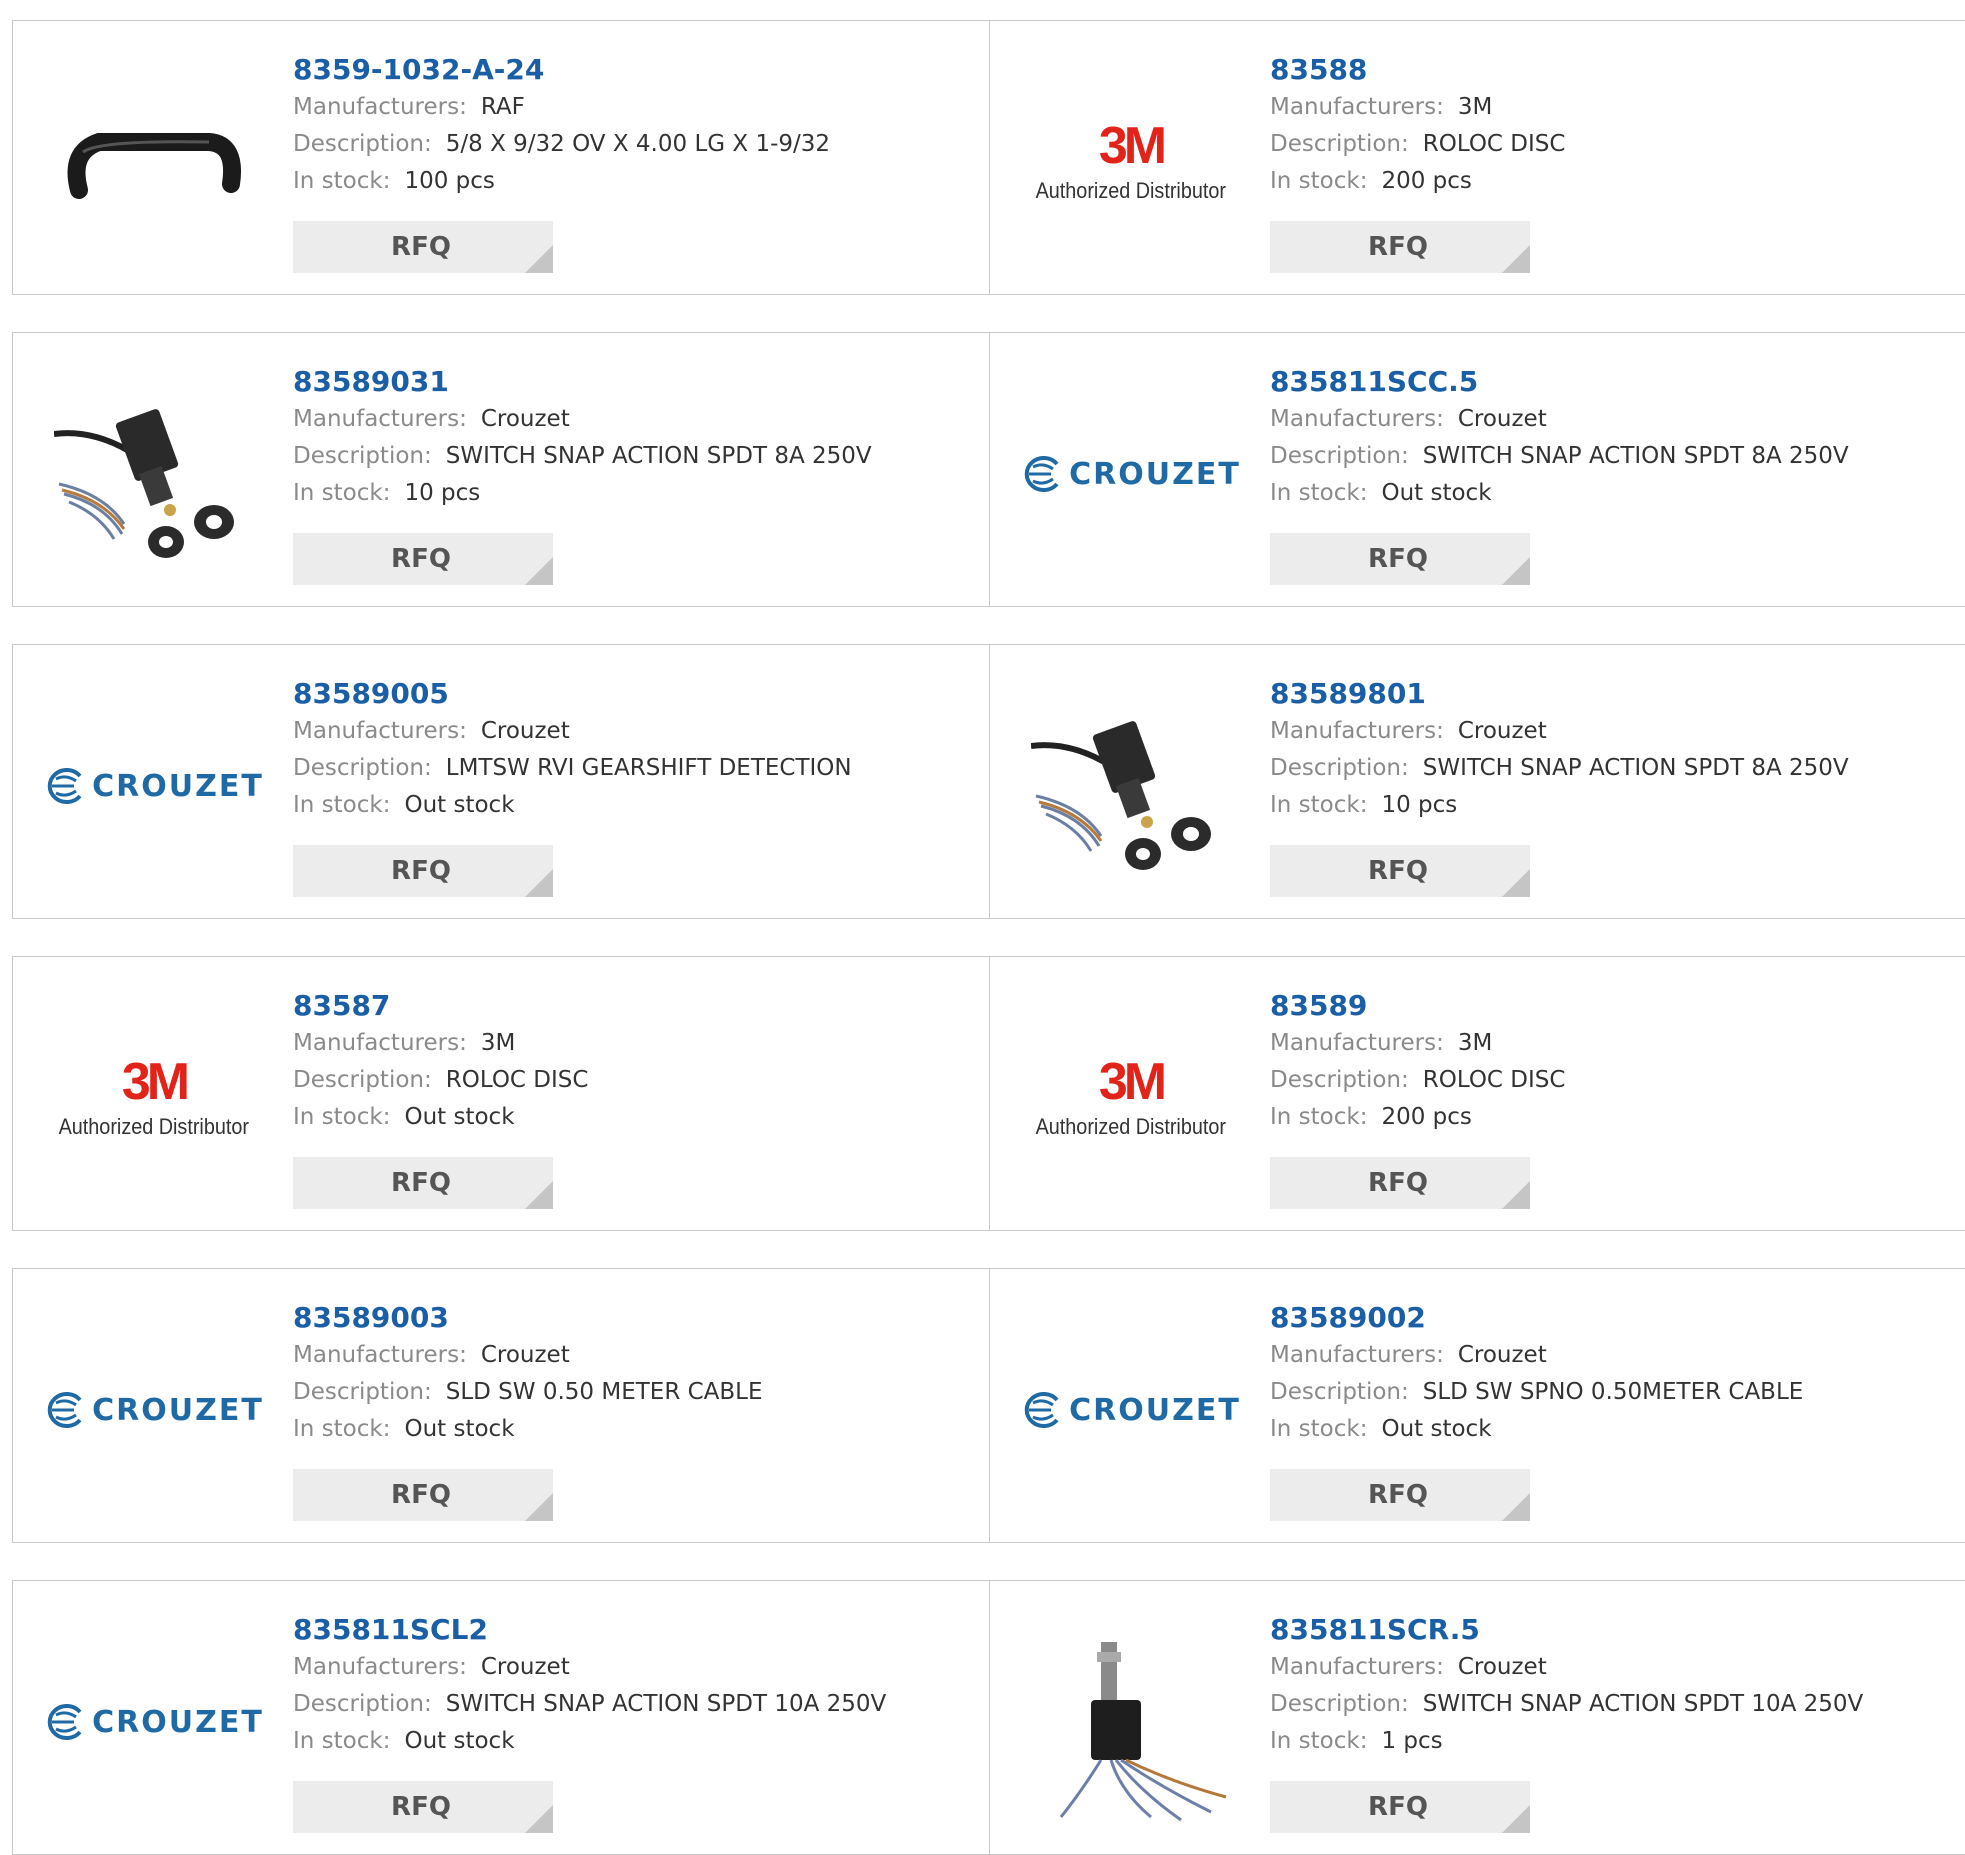  Describe the element at coordinates (636, 181) in the screenshot. I see `stock-row: In stock: 100 pcs` at that location.